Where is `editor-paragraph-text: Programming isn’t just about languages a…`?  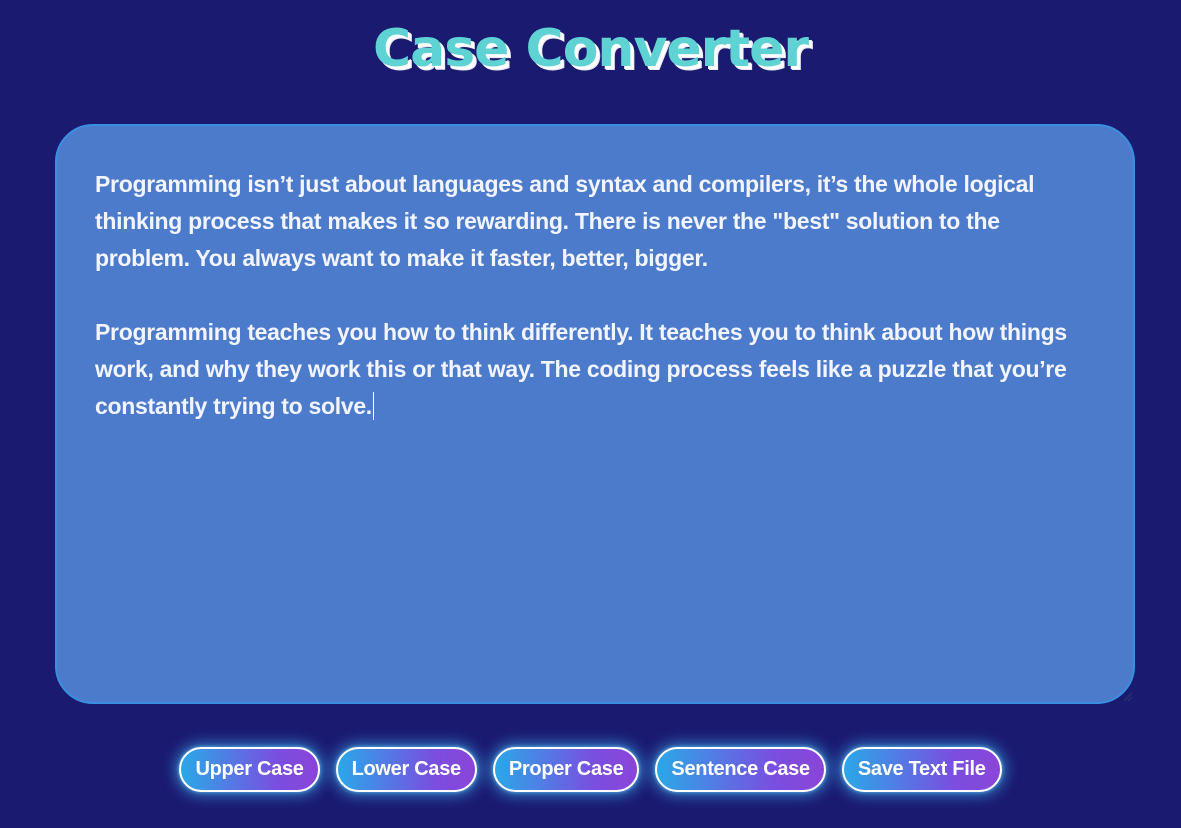
editor-paragraph-text: Programming isn’t just about languages a… is located at coordinates (565, 221).